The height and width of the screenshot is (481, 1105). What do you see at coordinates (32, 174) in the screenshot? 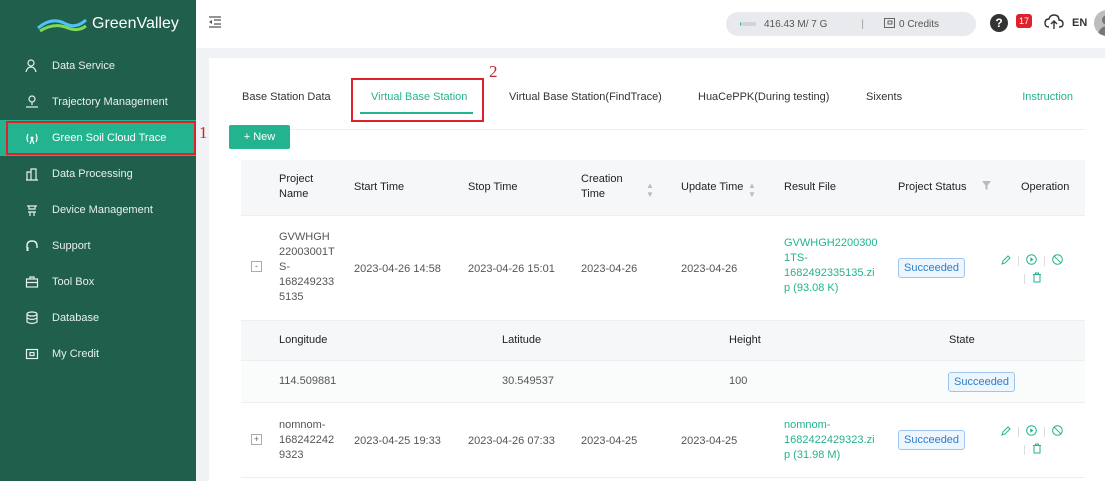
I see `building-icon` at bounding box center [32, 174].